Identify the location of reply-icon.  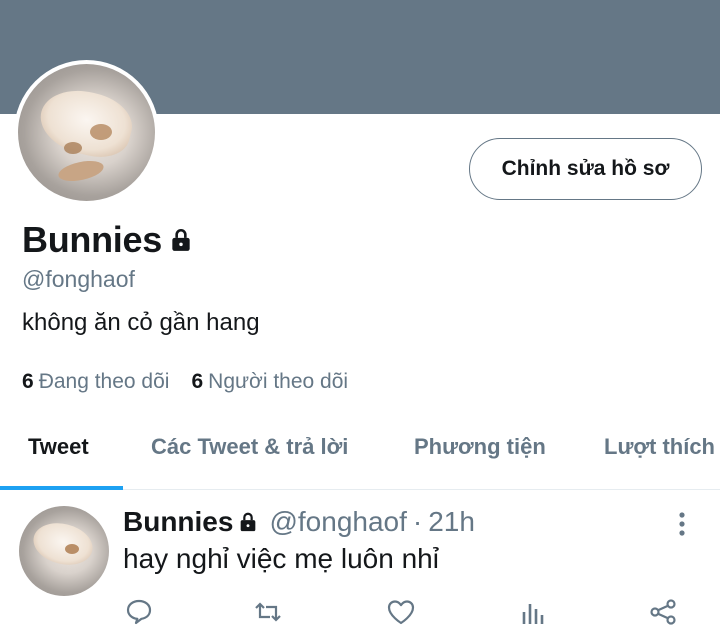
(139, 612).